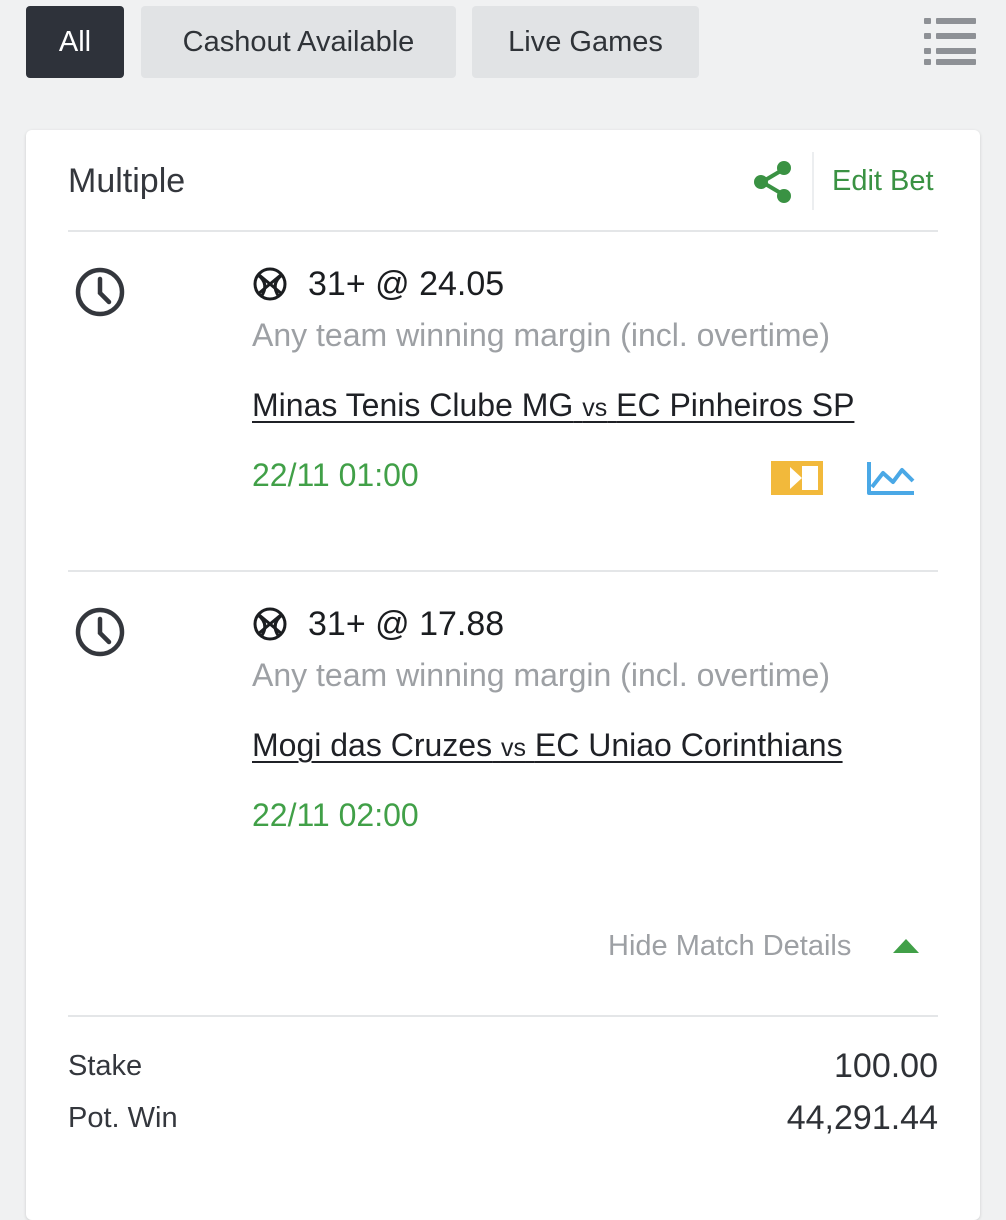 This screenshot has height=1220, width=1006. I want to click on bet-type-title: Multiple, so click(127, 181).